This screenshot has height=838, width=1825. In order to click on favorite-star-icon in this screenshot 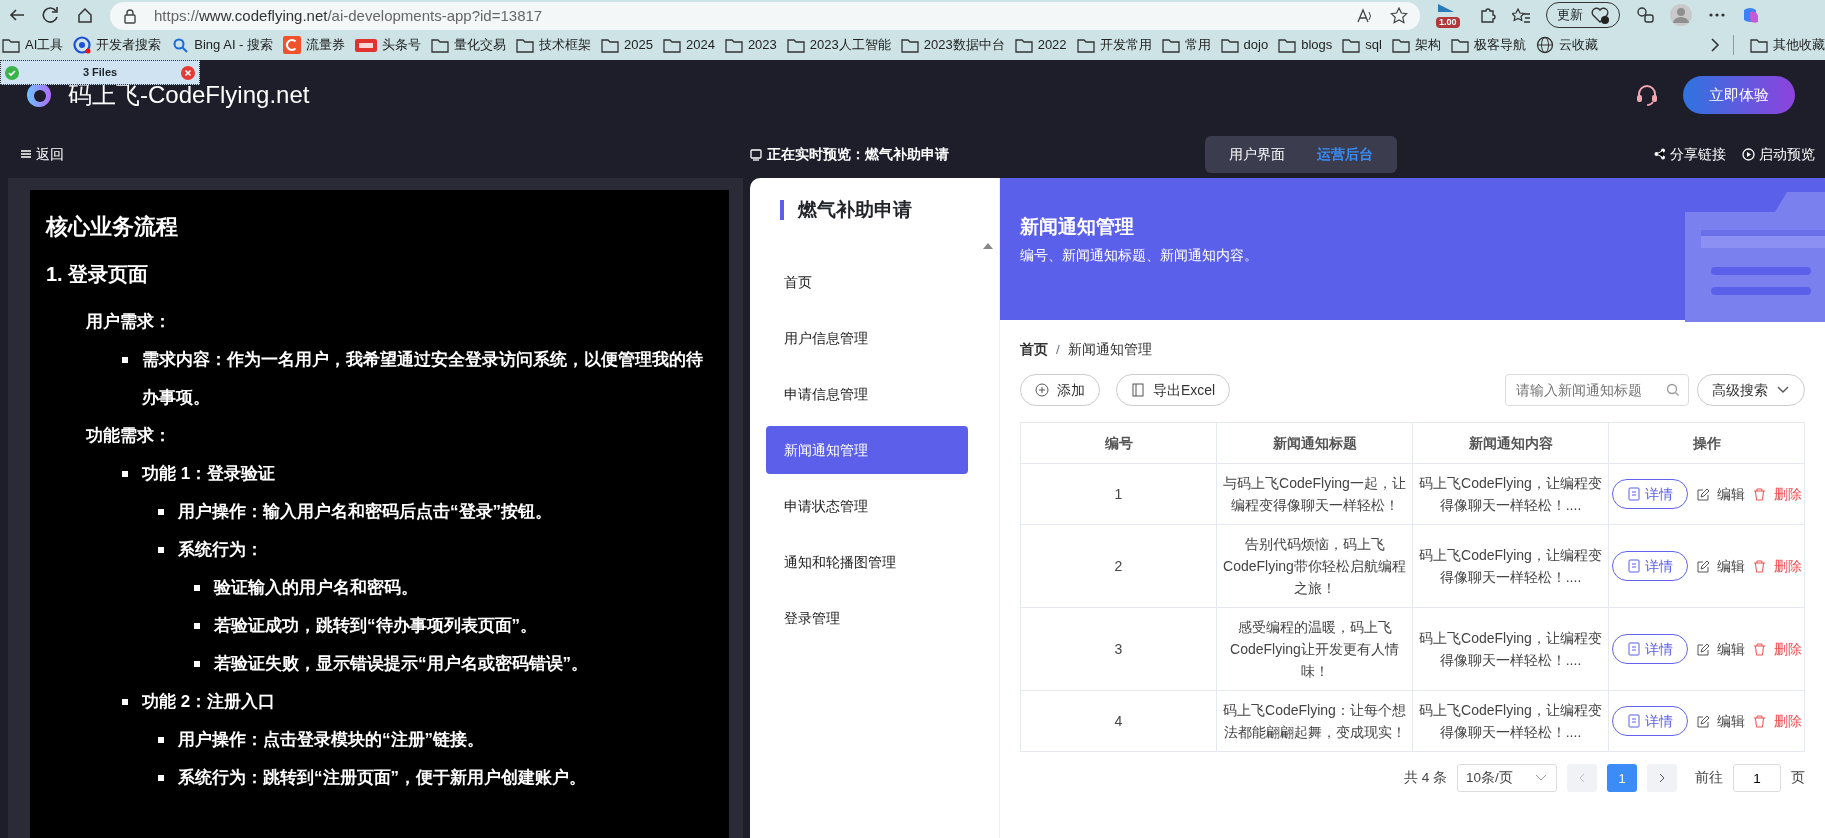, I will do `click(1399, 16)`.